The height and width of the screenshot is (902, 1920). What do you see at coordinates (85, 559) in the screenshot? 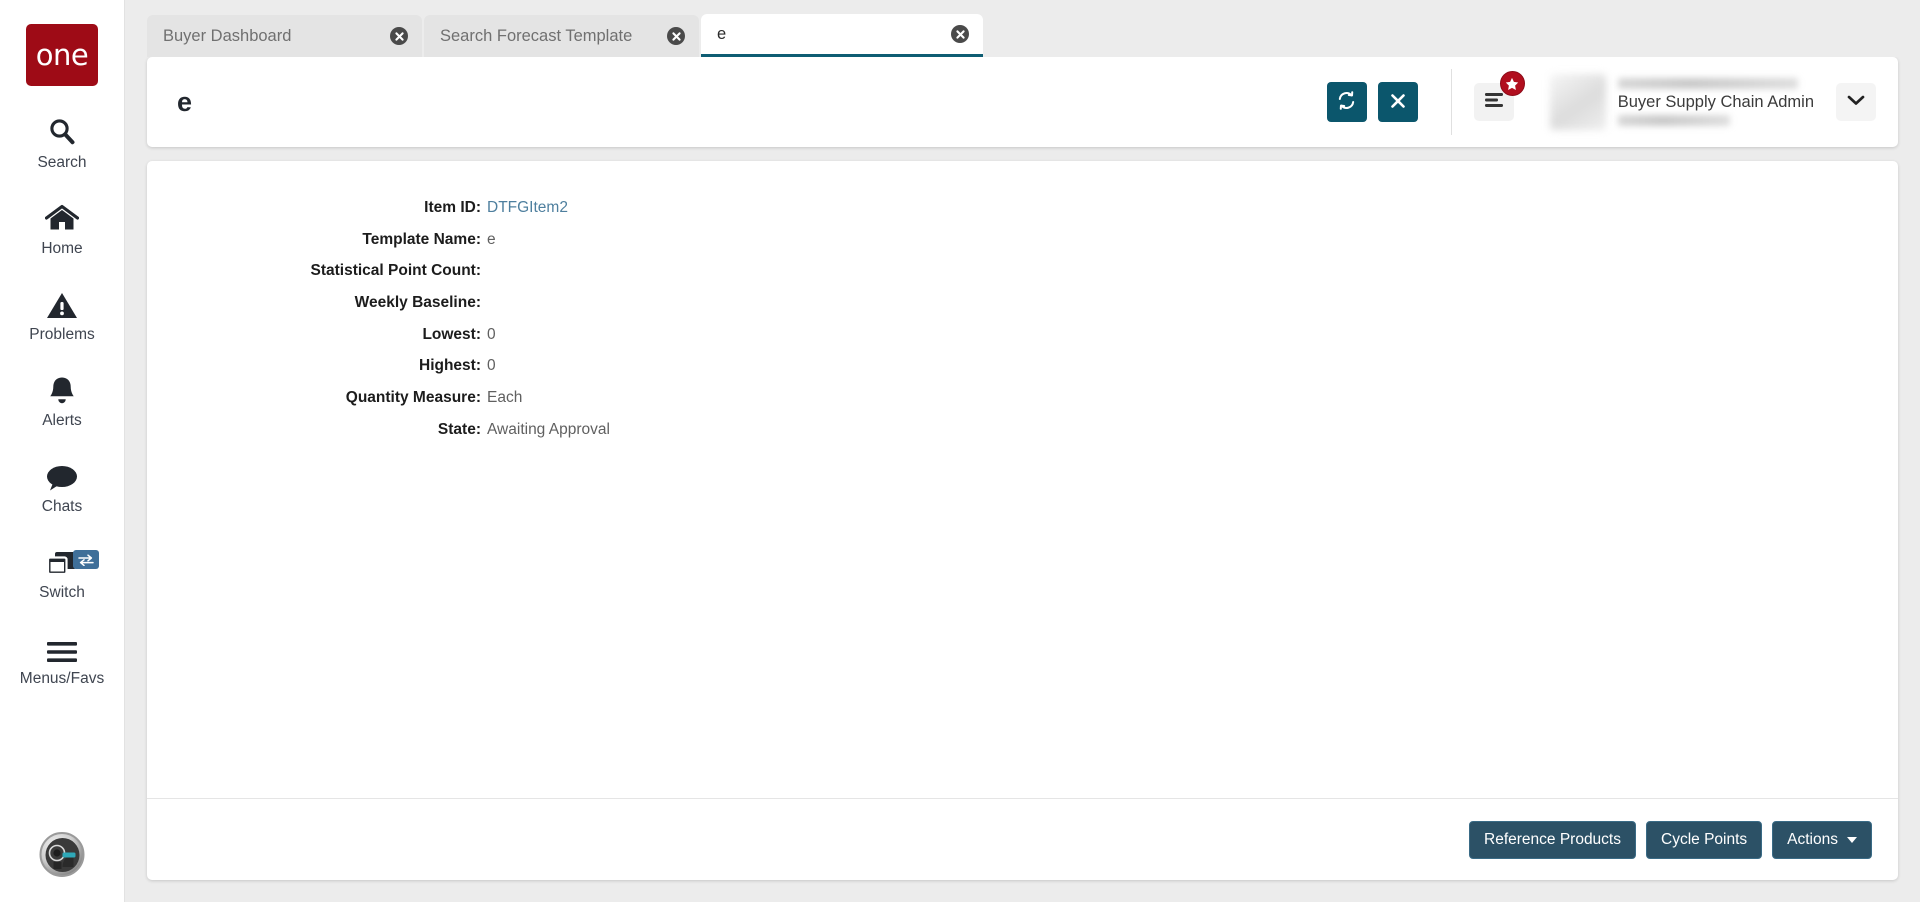
I see `swap-arrows-icon` at bounding box center [85, 559].